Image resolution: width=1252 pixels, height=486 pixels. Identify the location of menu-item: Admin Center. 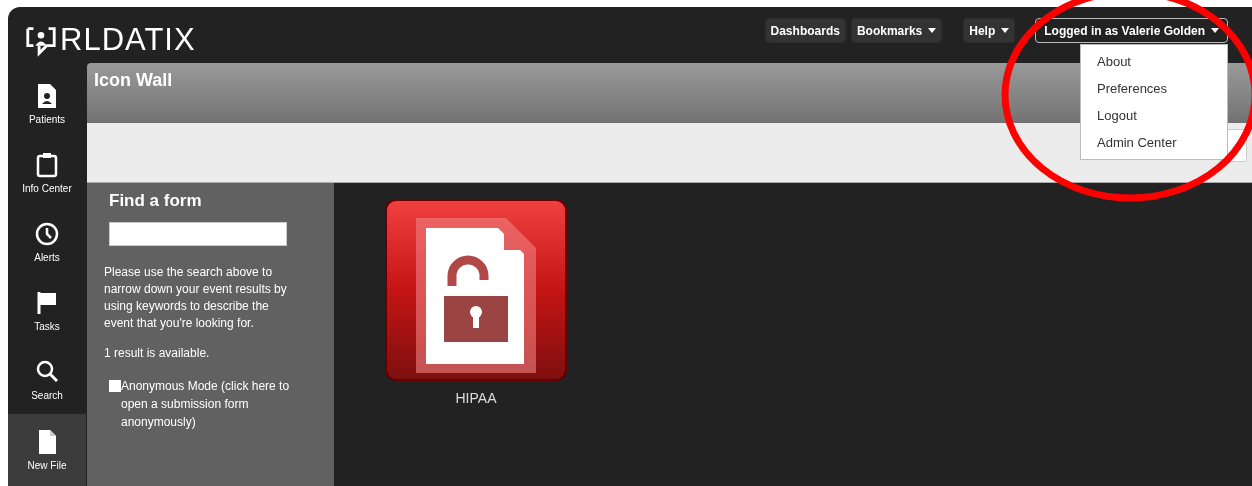
(1154, 142).